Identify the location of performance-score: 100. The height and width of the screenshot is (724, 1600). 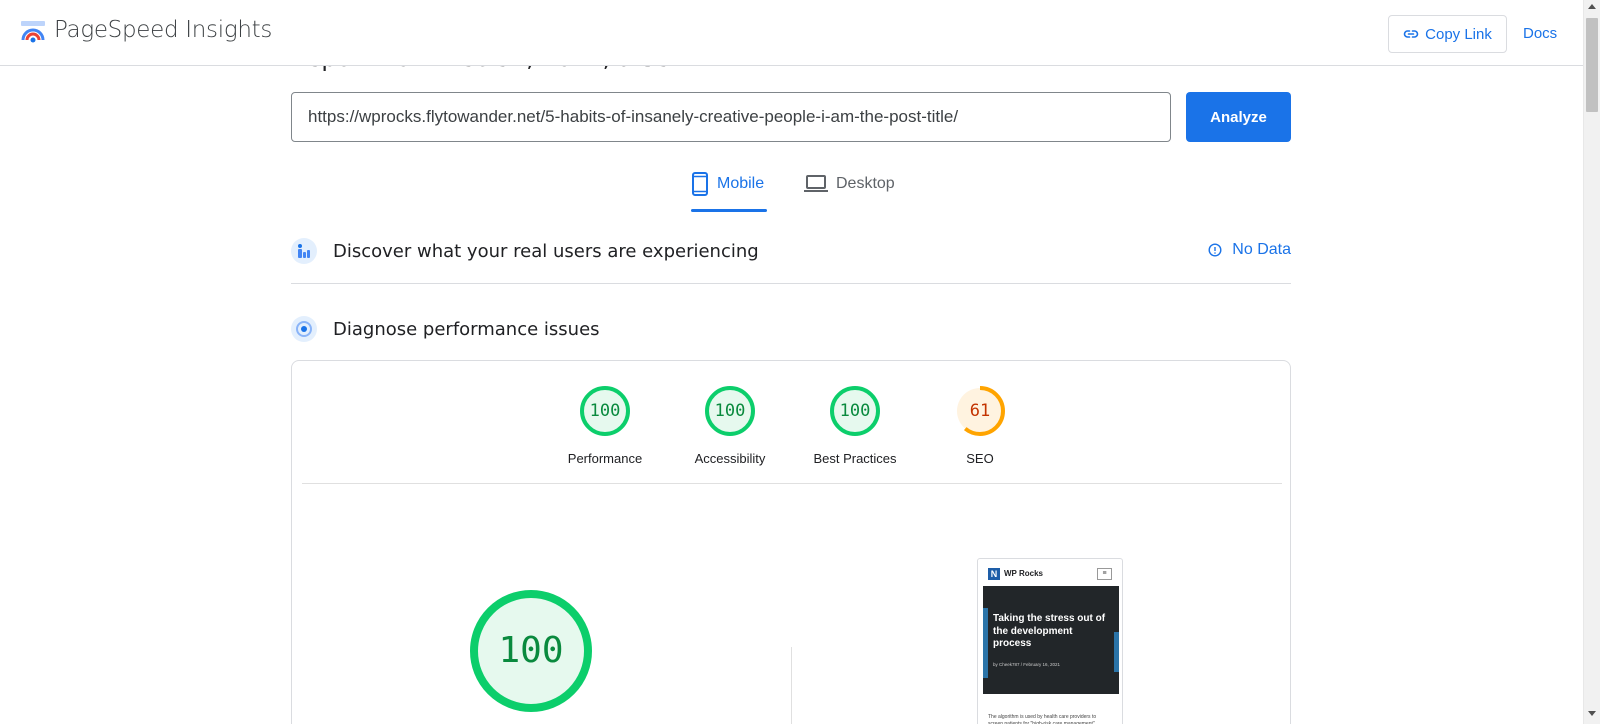
(605, 411).